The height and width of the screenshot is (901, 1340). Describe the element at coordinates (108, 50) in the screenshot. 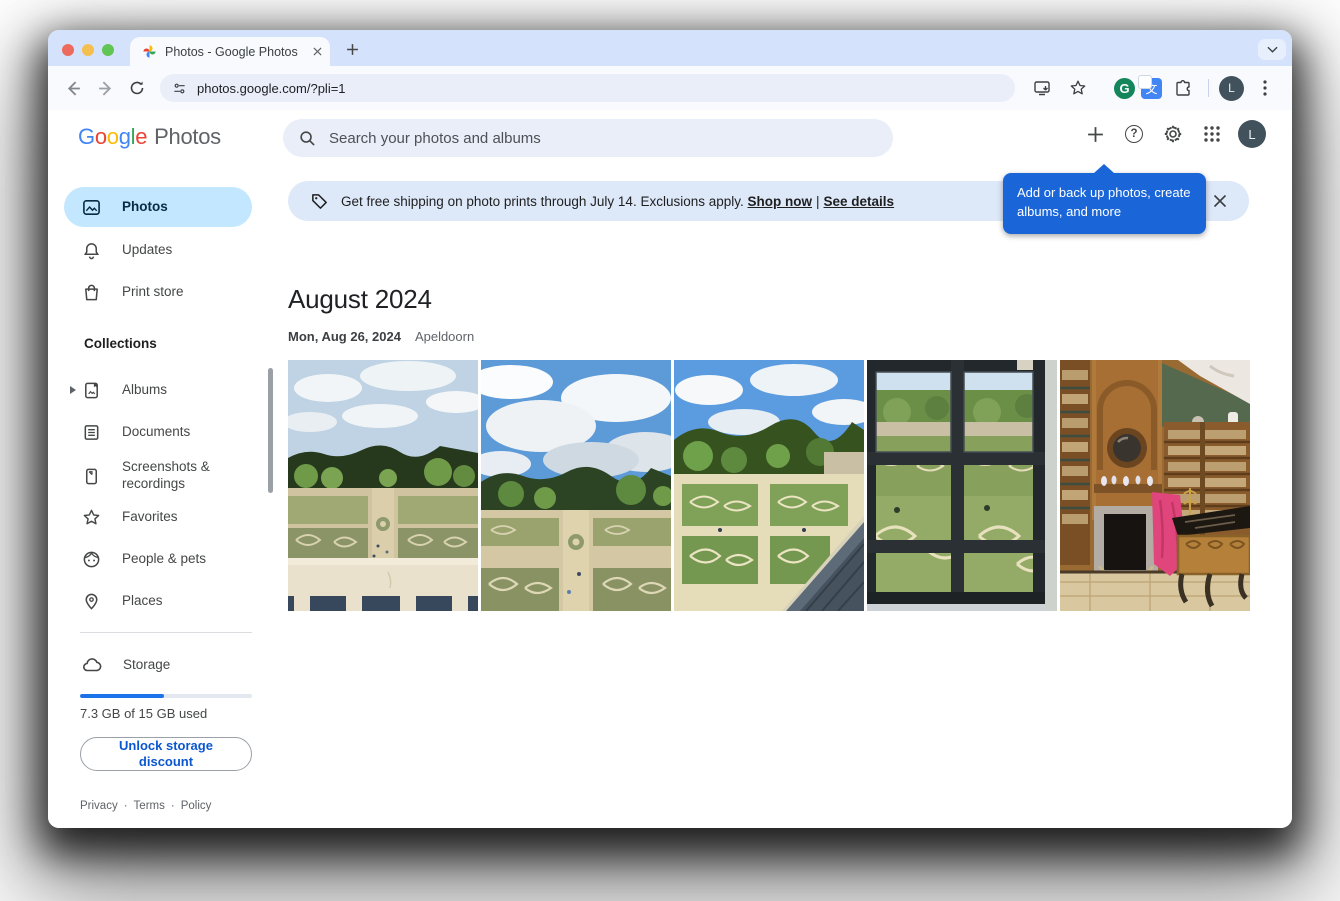

I see `zoom-window-button` at that location.